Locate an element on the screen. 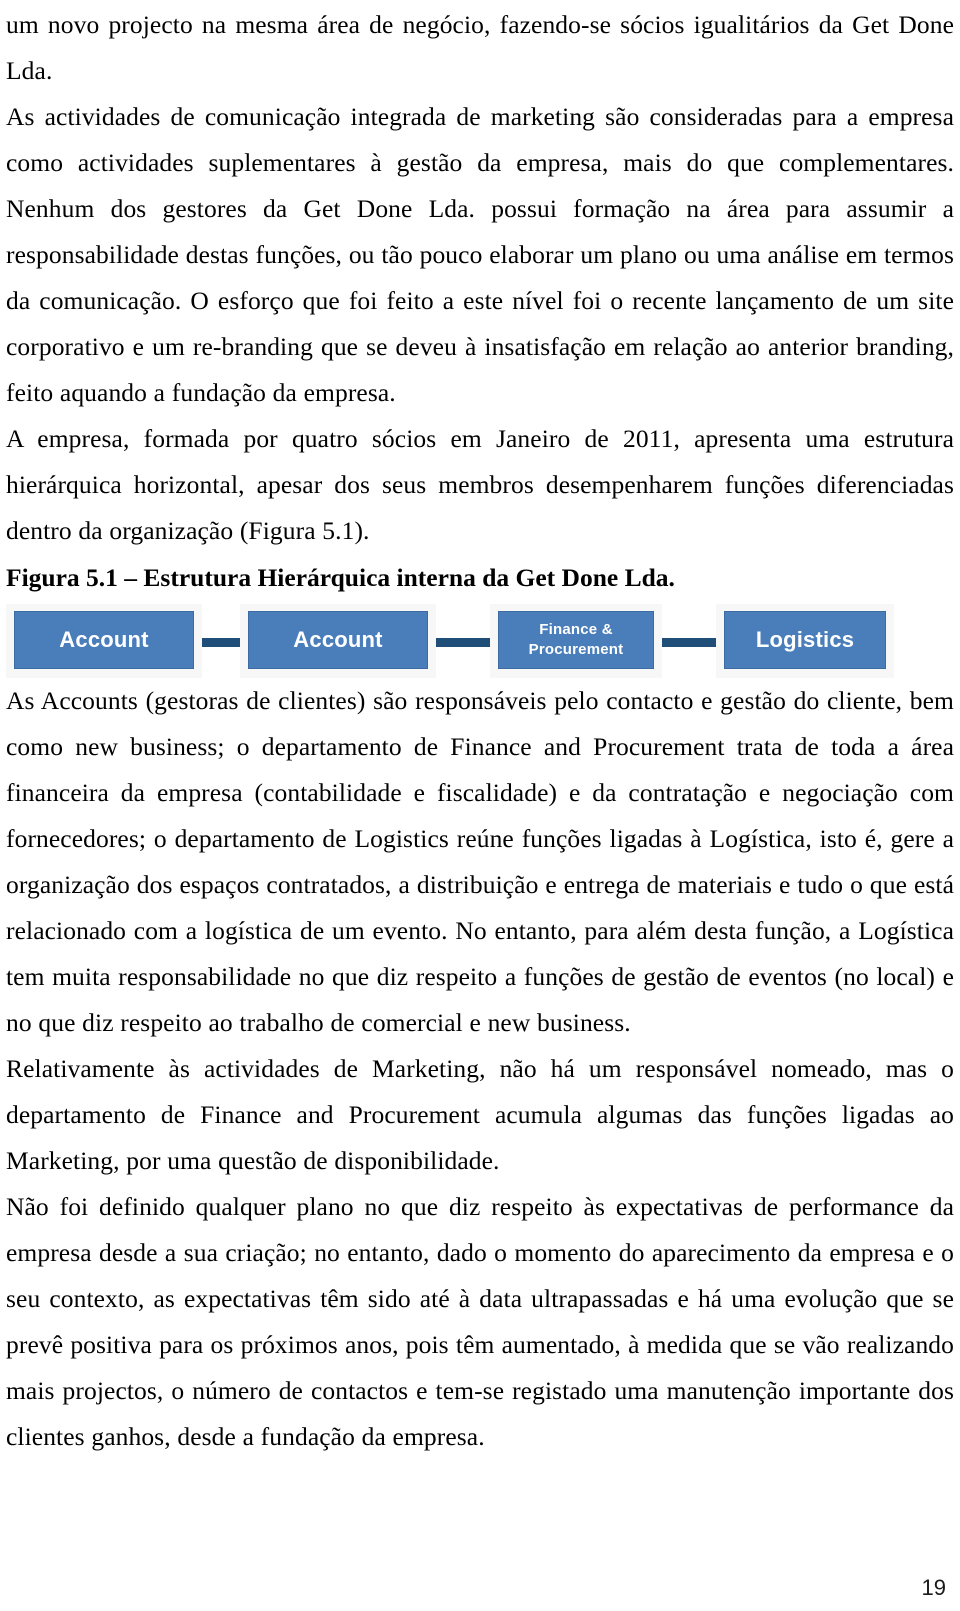 This screenshot has height=1611, width=960. diagram-node-account-1: Account is located at coordinates (104, 641).